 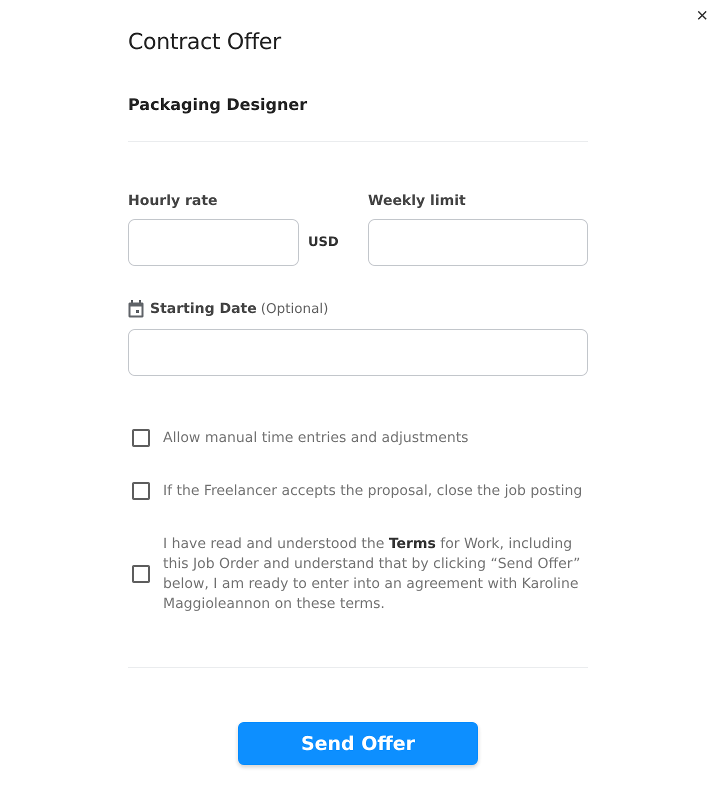 I want to click on weekly-limit-field, so click(x=478, y=242).